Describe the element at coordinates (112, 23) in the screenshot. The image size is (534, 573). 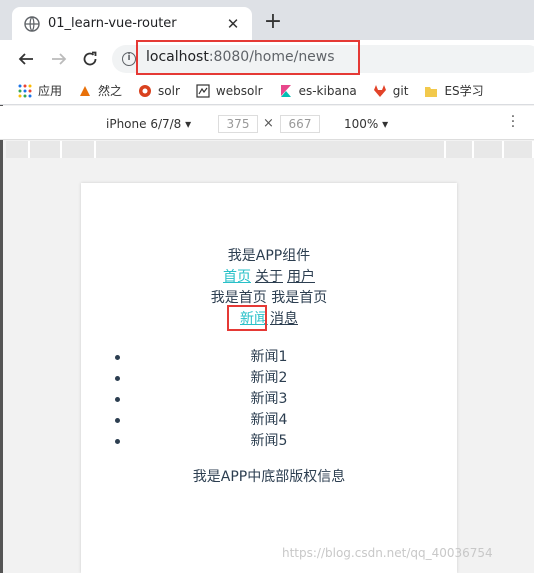
I see `tab-title: 01_learn-vue-router` at that location.